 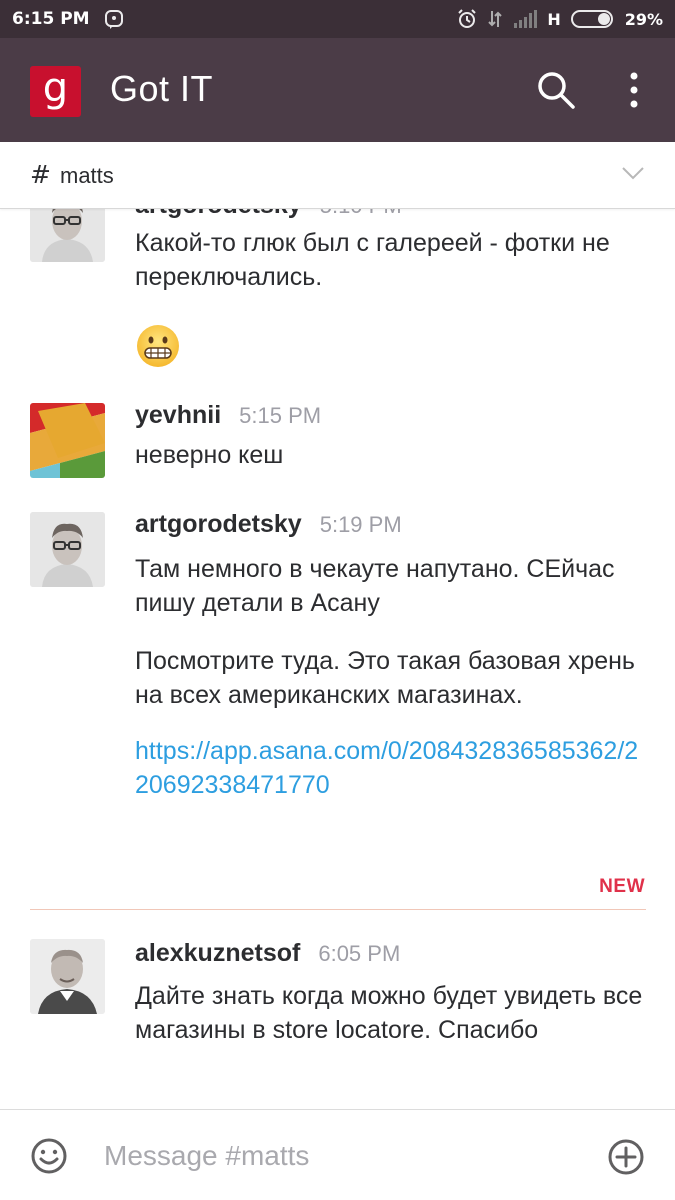 I want to click on new-messages-label: NEW, so click(x=622, y=886).